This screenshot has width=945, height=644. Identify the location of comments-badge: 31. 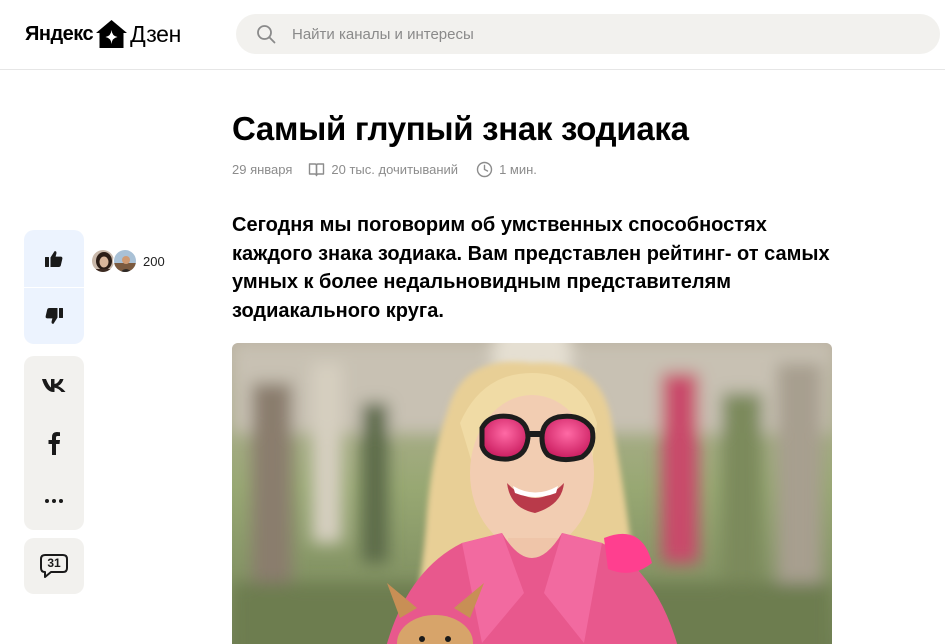
(54, 566).